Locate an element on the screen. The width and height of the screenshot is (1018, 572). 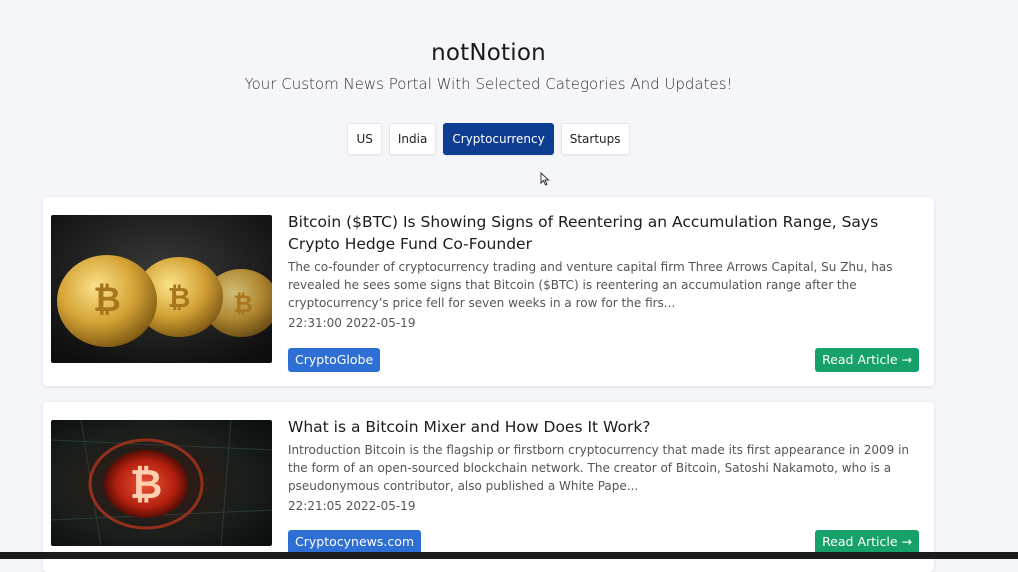
article-thumbnail-bitcoin-mixer: ₿ is located at coordinates (161, 483).